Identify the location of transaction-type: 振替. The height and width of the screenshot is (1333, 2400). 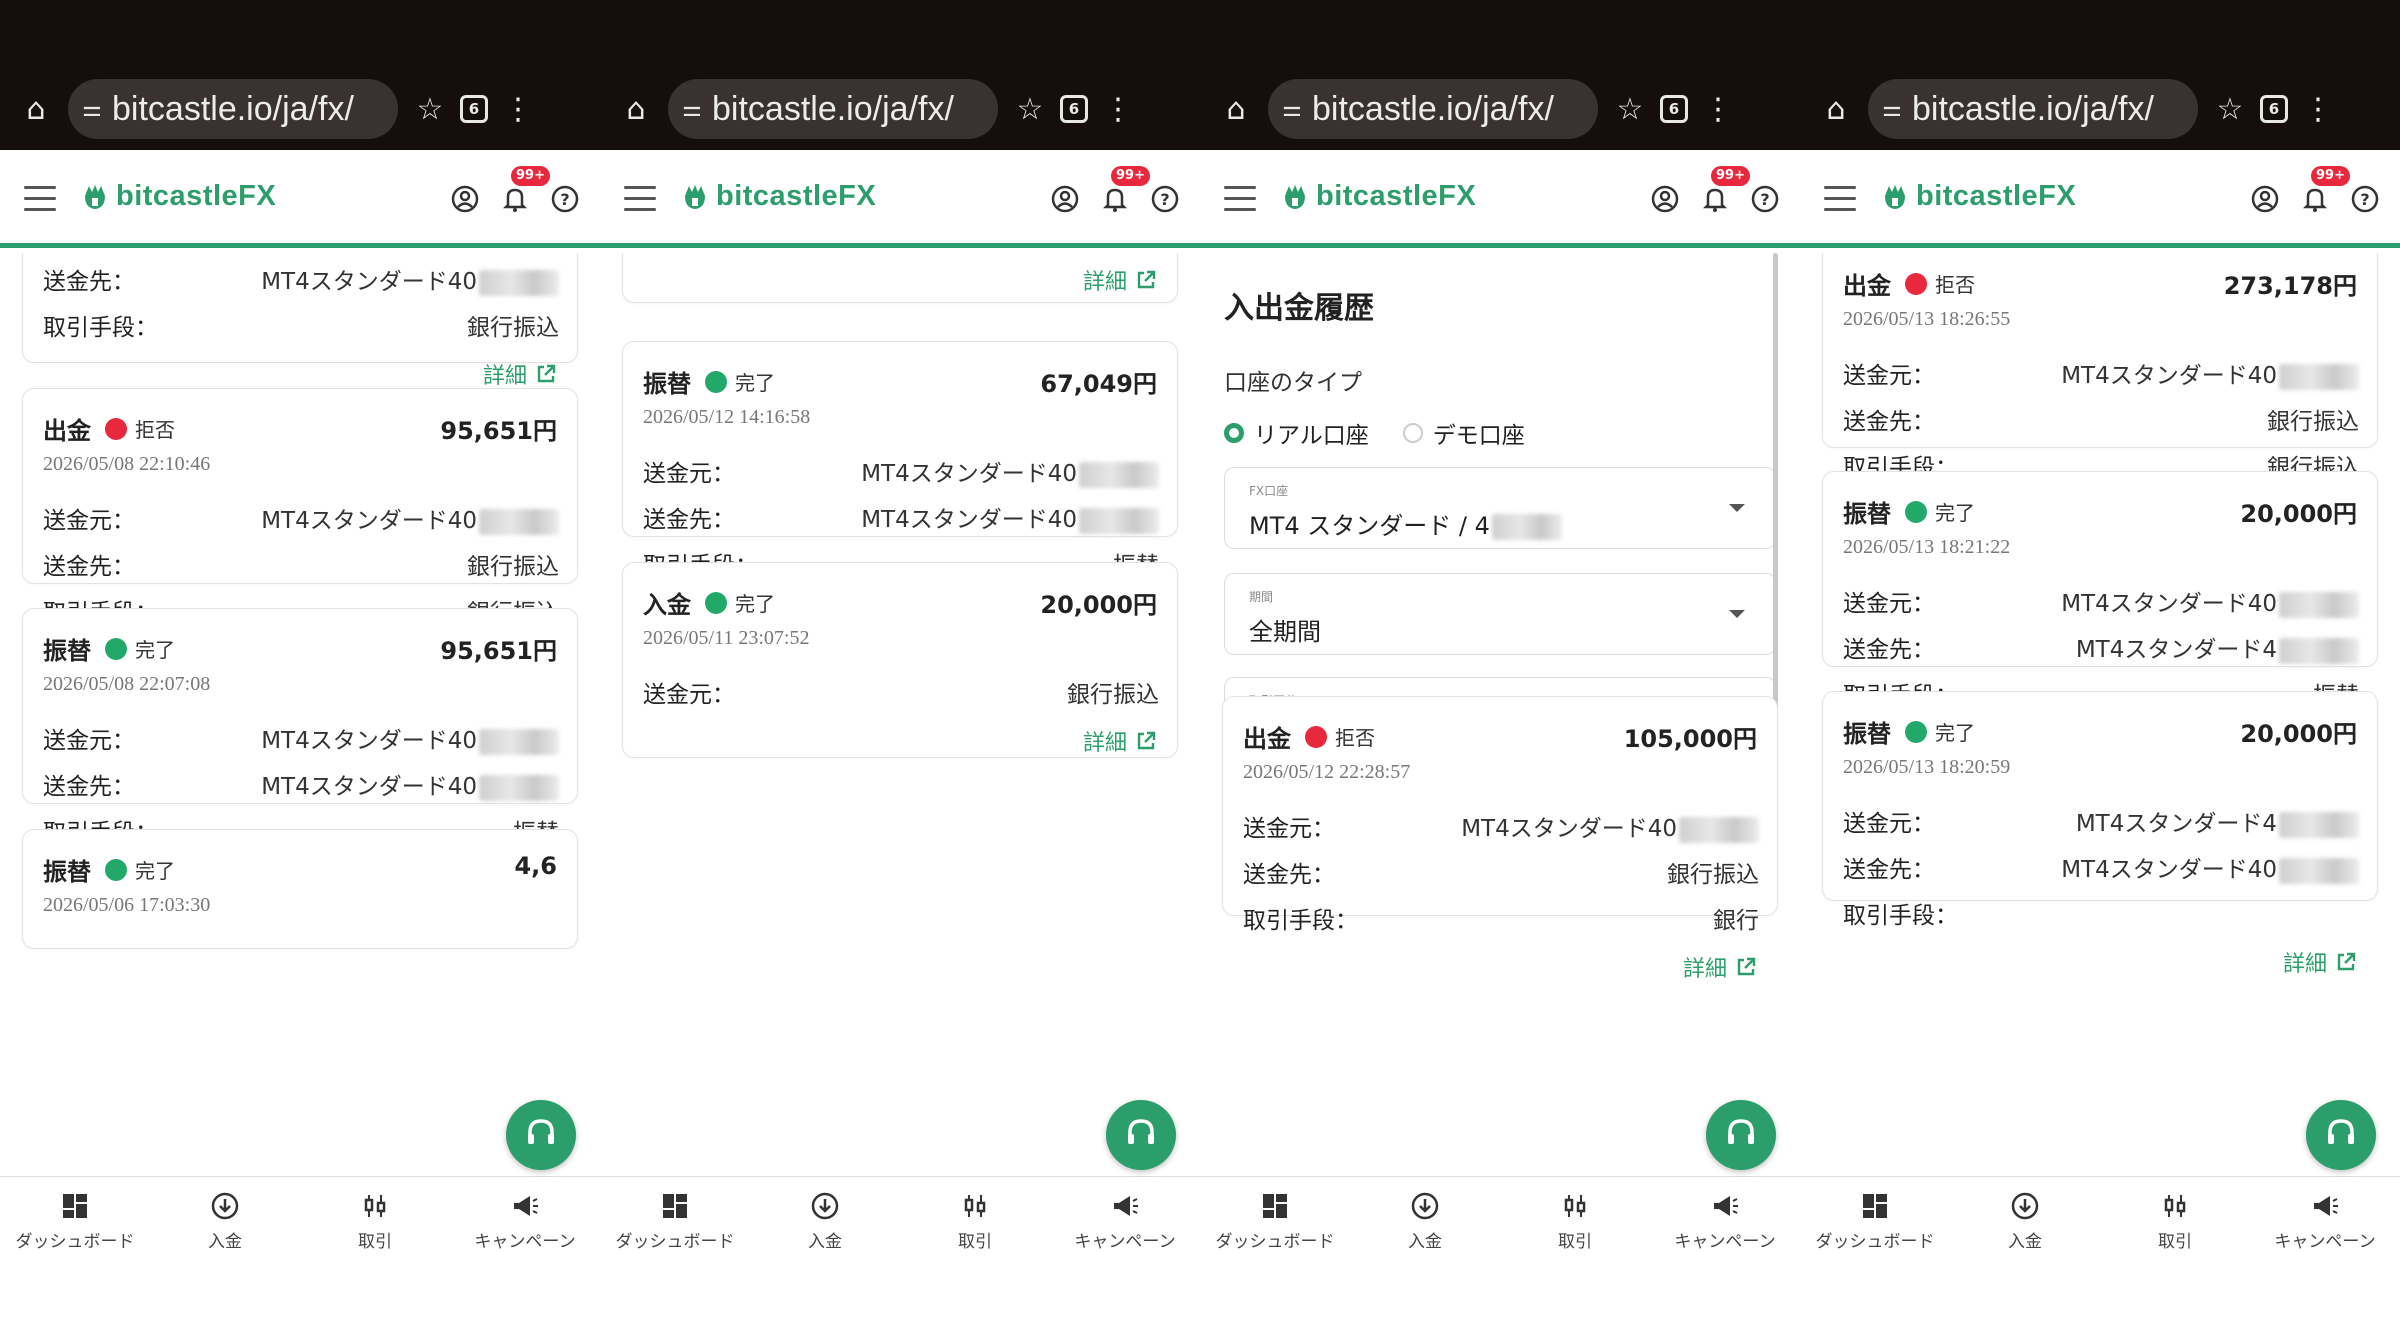
(67, 651).